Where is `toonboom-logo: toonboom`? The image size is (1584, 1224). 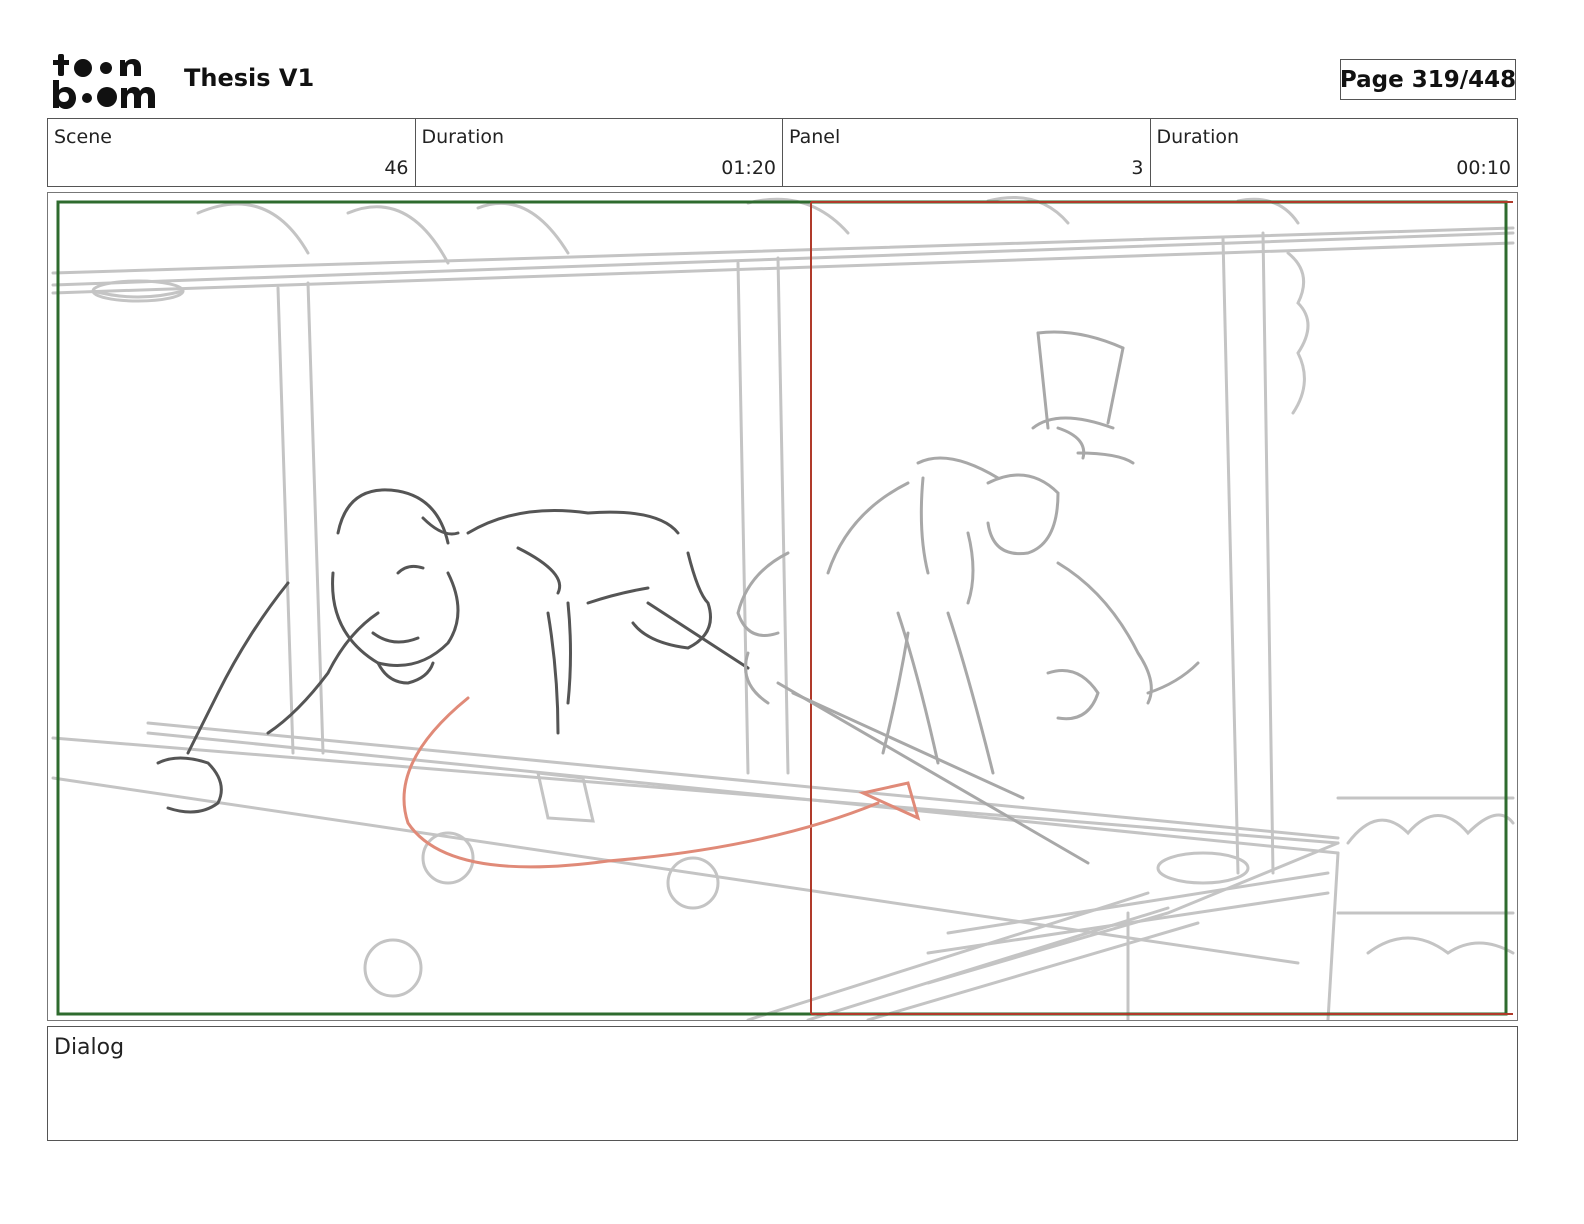
toonboom-logo: toonboom is located at coordinates (107, 80).